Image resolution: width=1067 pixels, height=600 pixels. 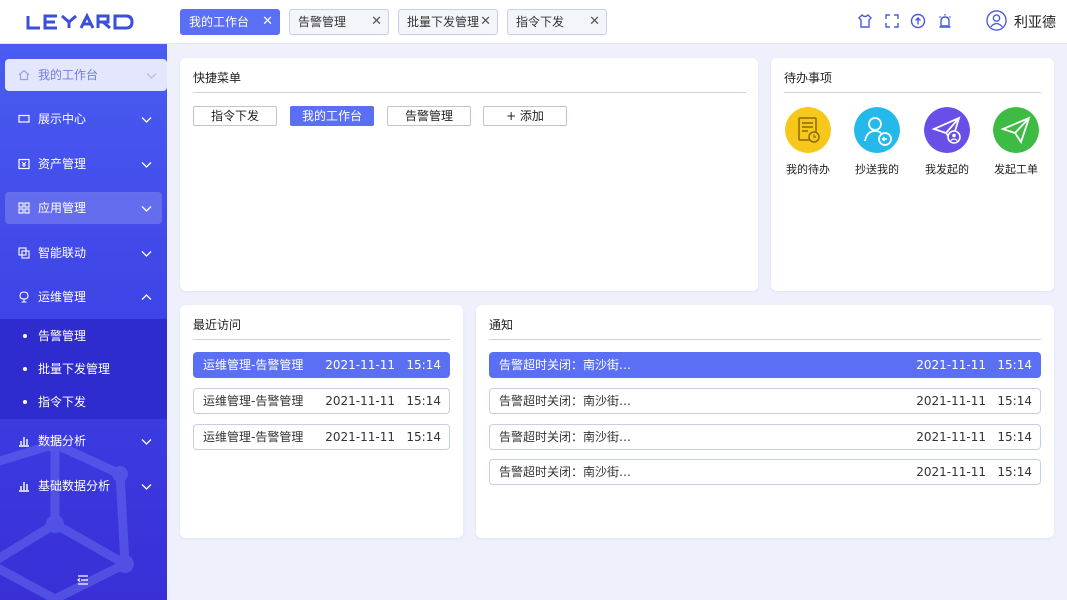 What do you see at coordinates (24, 297) in the screenshot?
I see `maintenance-icon` at bounding box center [24, 297].